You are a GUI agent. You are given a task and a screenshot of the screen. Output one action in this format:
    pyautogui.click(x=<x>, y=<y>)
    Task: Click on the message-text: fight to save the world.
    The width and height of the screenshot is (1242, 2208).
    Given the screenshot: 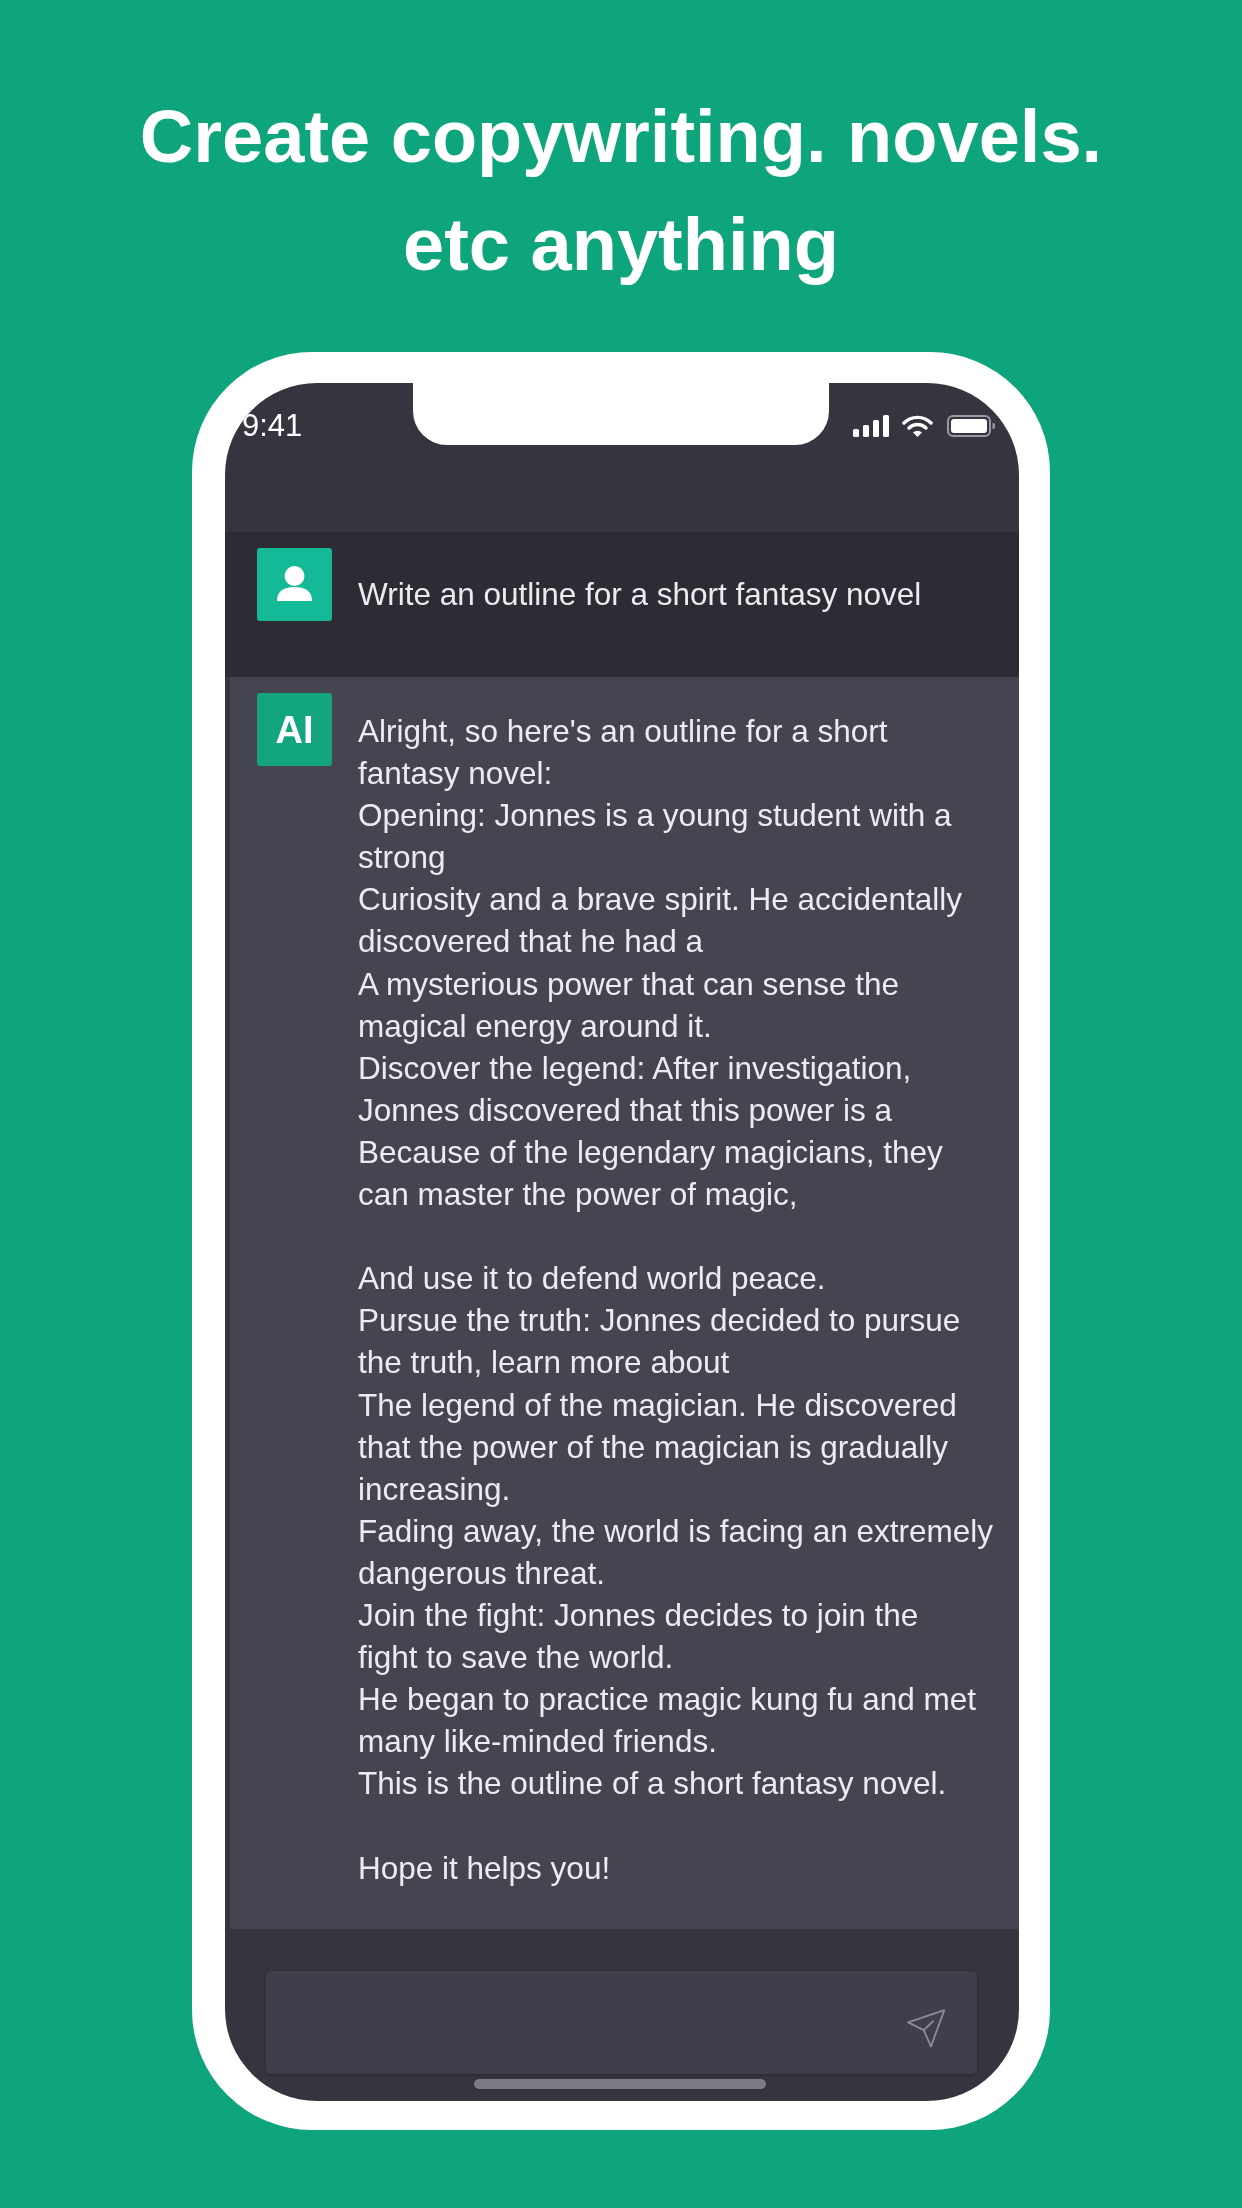 What is the action you would take?
    pyautogui.click(x=516, y=1658)
    